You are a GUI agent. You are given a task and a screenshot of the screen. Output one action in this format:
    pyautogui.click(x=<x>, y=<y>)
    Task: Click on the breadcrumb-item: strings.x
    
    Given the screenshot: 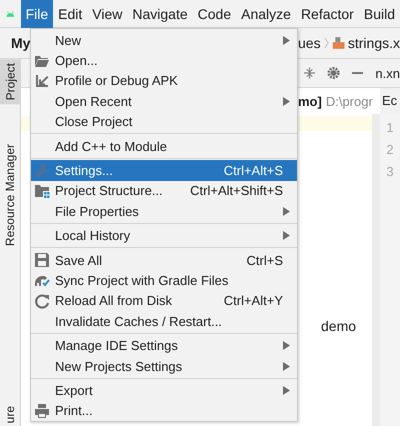 What is the action you would take?
    pyautogui.click(x=374, y=43)
    